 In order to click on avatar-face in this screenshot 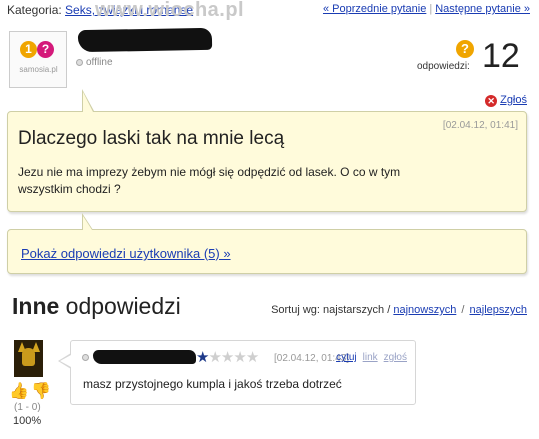, I will do `click(28, 357)`.